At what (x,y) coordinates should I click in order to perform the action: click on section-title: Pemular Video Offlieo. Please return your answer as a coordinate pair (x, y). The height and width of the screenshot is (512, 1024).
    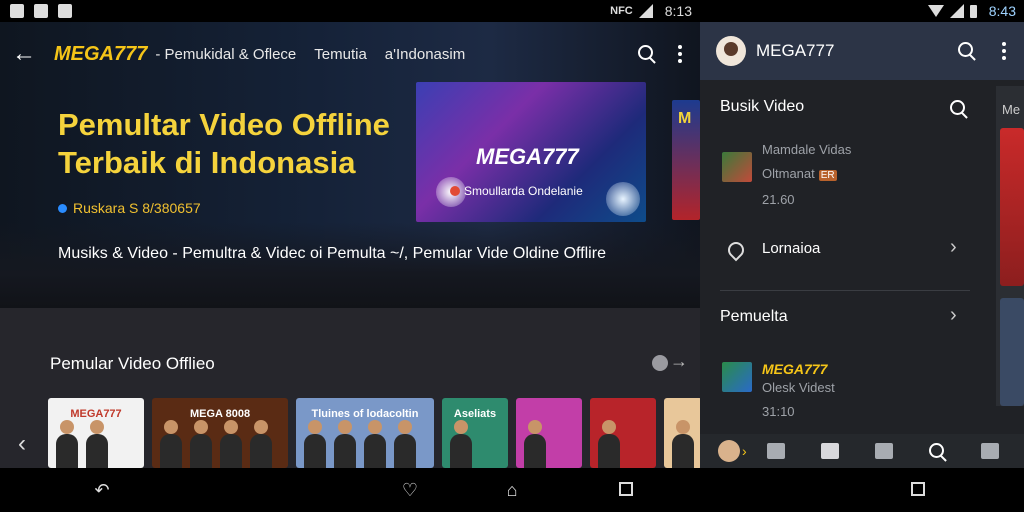
    Looking at the image, I should click on (132, 363).